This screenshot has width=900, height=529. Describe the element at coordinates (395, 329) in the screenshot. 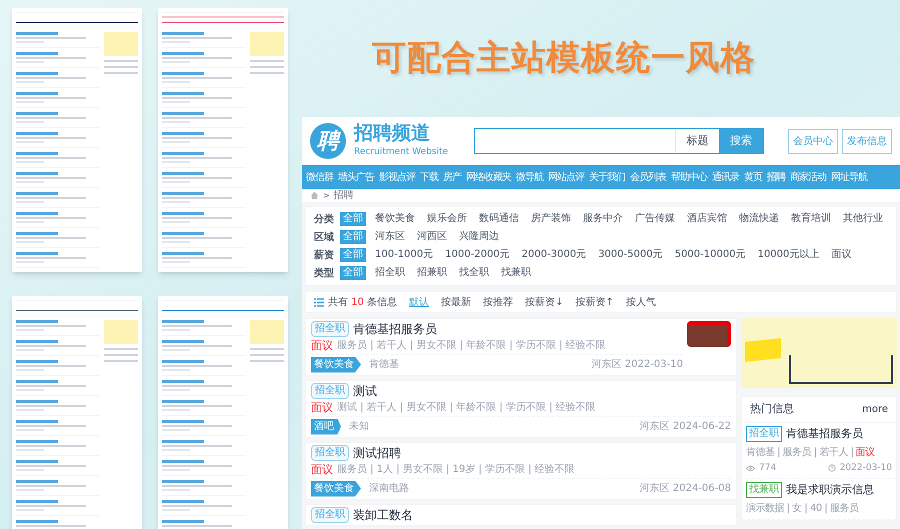

I see `job-title: 肯德基招服务员` at that location.